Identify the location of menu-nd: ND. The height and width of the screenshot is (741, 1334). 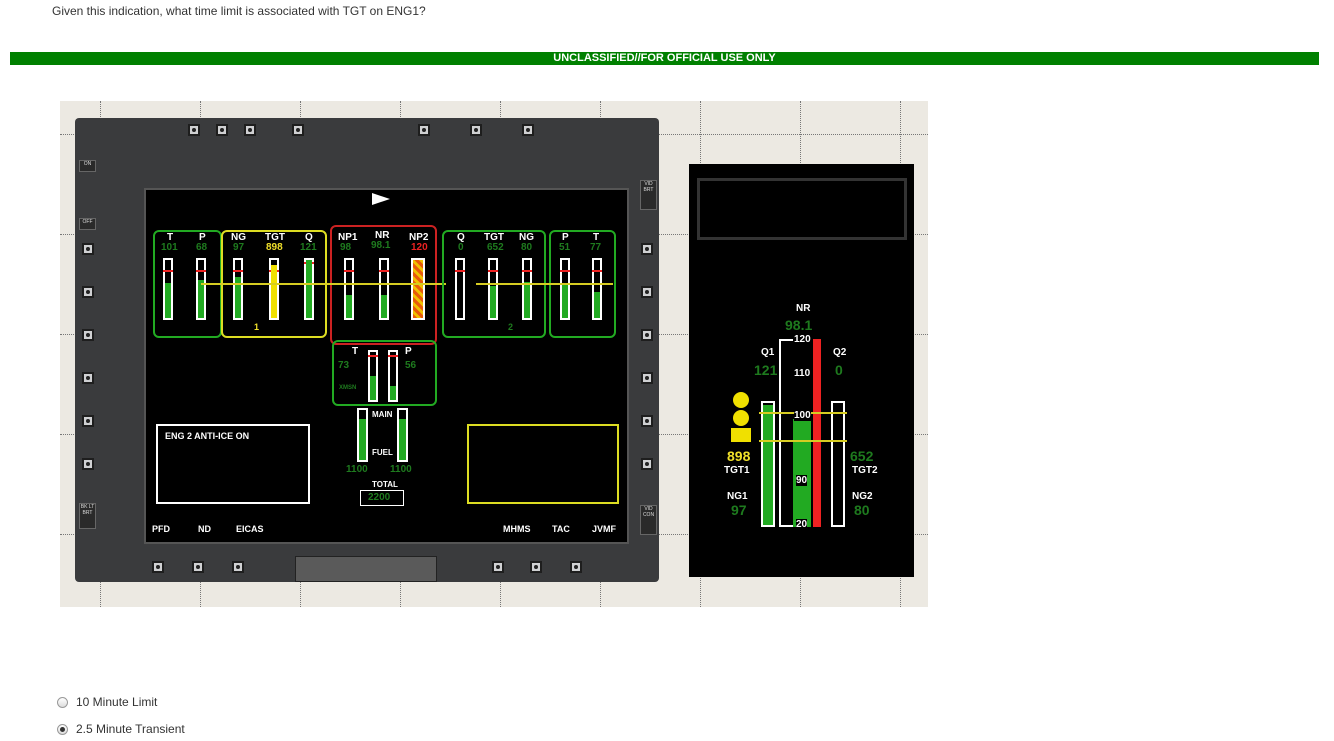
(204, 529).